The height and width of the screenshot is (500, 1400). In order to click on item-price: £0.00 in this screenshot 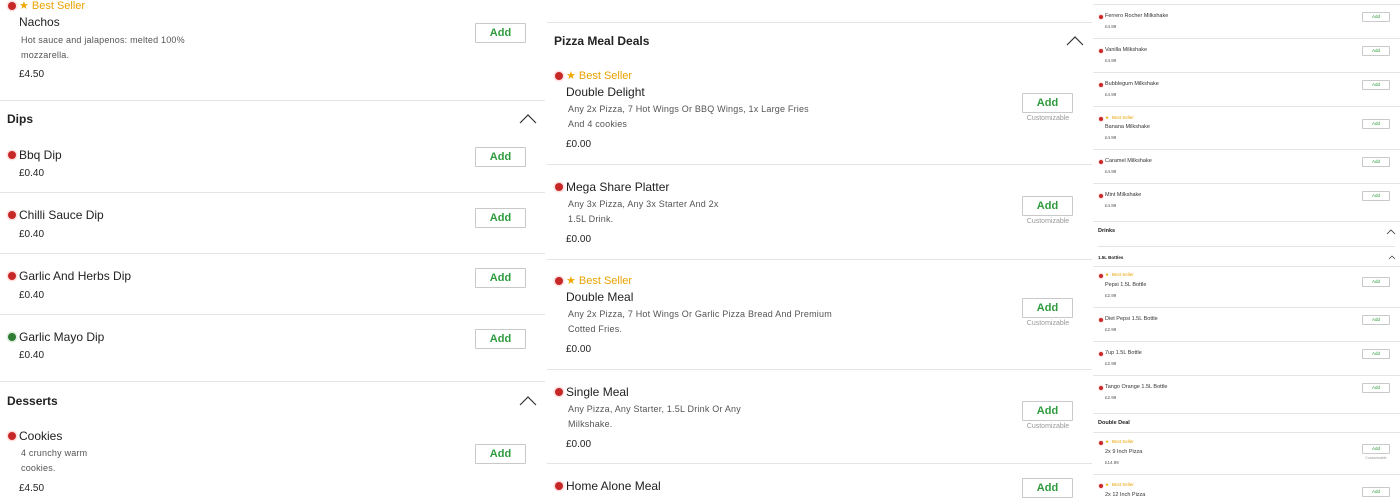, I will do `click(579, 239)`.